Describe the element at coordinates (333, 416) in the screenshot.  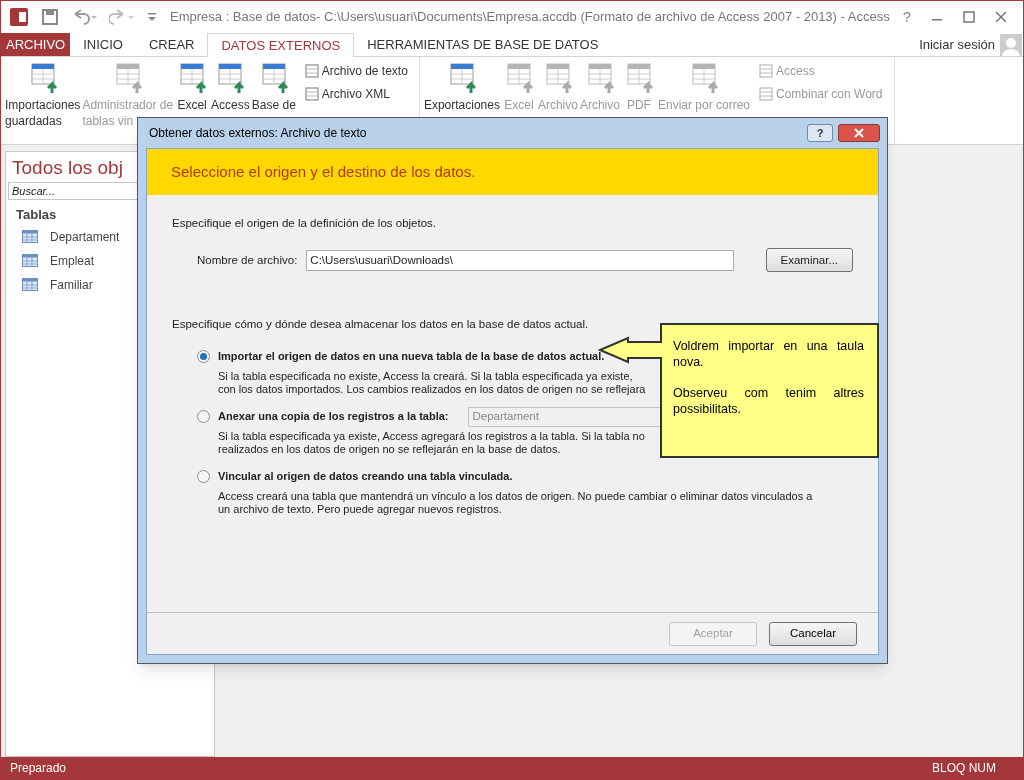
I see `option-label: Anexar una copia de los registros a la tabla:` at that location.